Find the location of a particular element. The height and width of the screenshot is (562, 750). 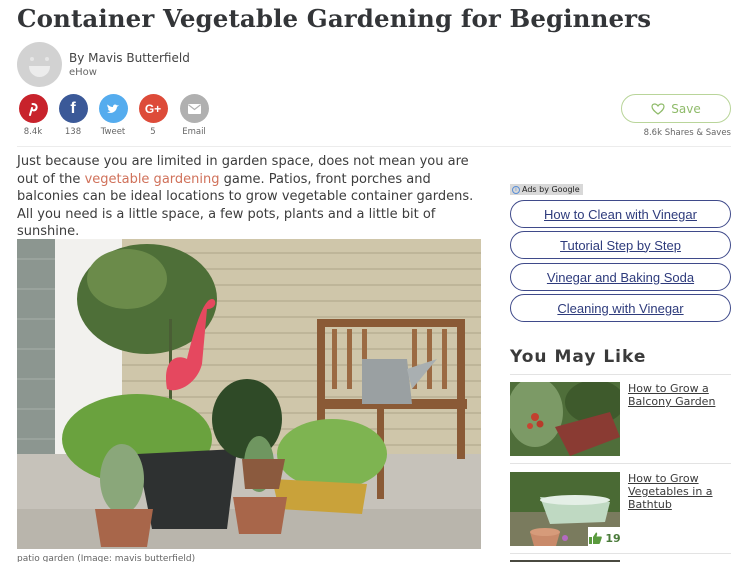

share-count: 5 is located at coordinates (153, 132).